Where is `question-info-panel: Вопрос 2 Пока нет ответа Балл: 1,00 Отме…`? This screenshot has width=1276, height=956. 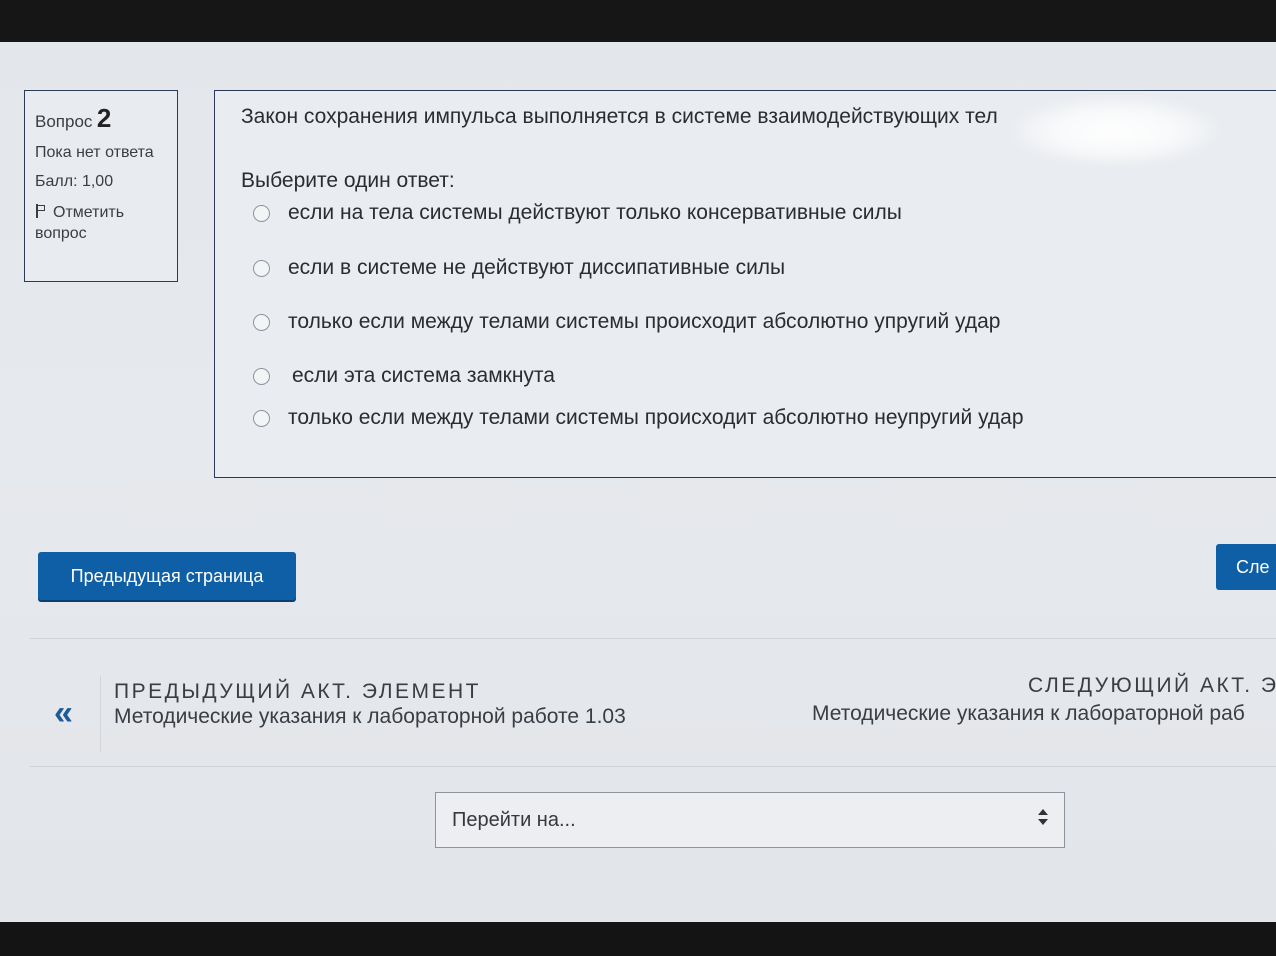
question-info-panel: Вопрос 2 Пока нет ответа Балл: 1,00 Отме… is located at coordinates (101, 186).